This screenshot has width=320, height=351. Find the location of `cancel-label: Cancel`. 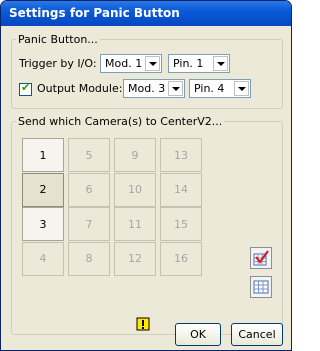

cancel-label: Cancel is located at coordinates (257, 334).